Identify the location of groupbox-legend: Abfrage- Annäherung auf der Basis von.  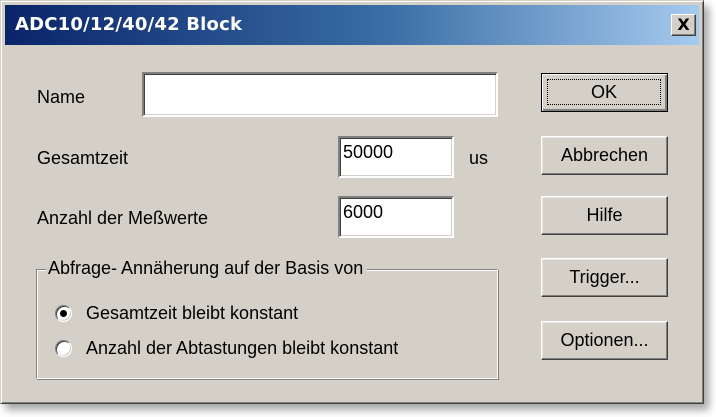
(207, 268).